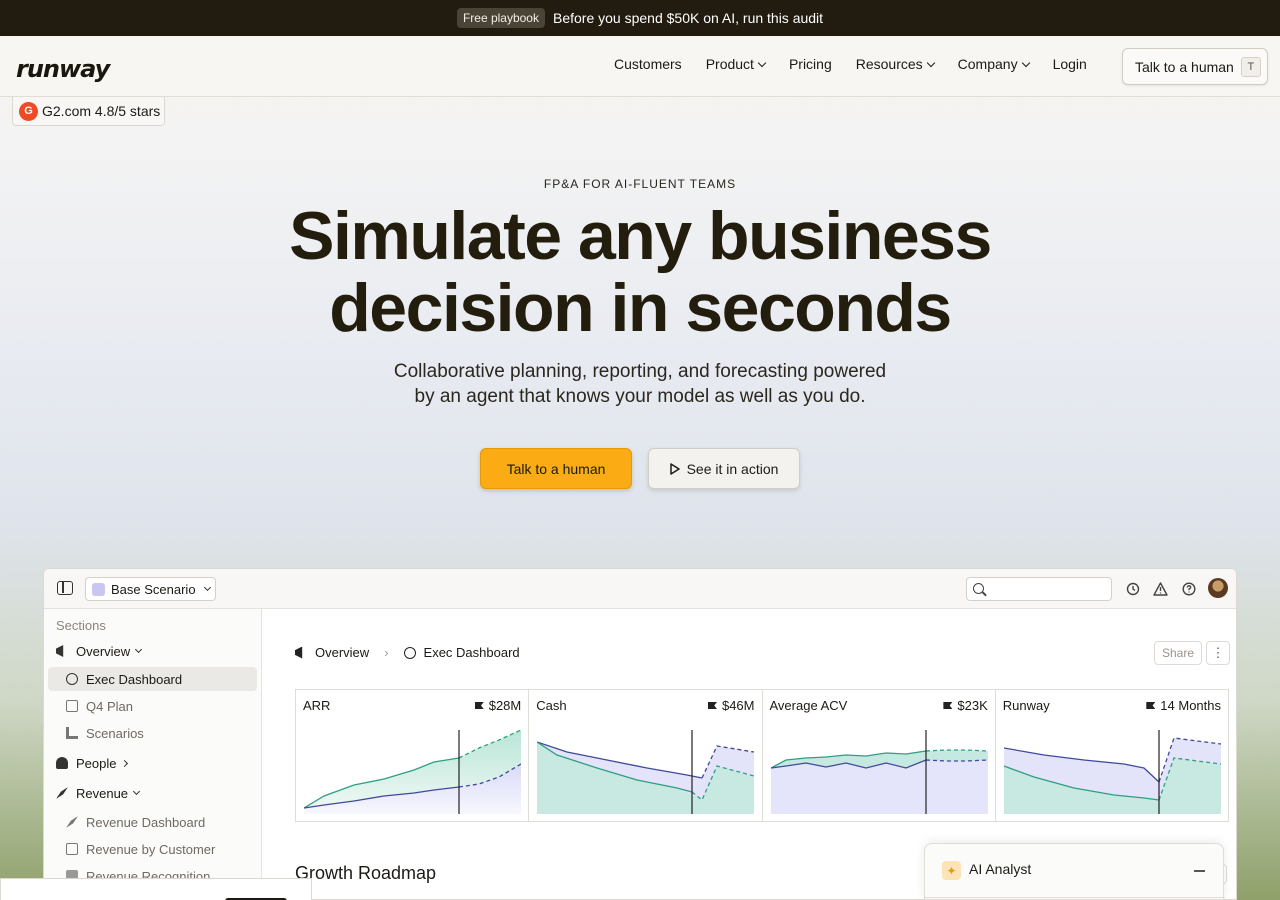 The image size is (1280, 900). I want to click on app-toolbar: Base Scenario, so click(640, 589).